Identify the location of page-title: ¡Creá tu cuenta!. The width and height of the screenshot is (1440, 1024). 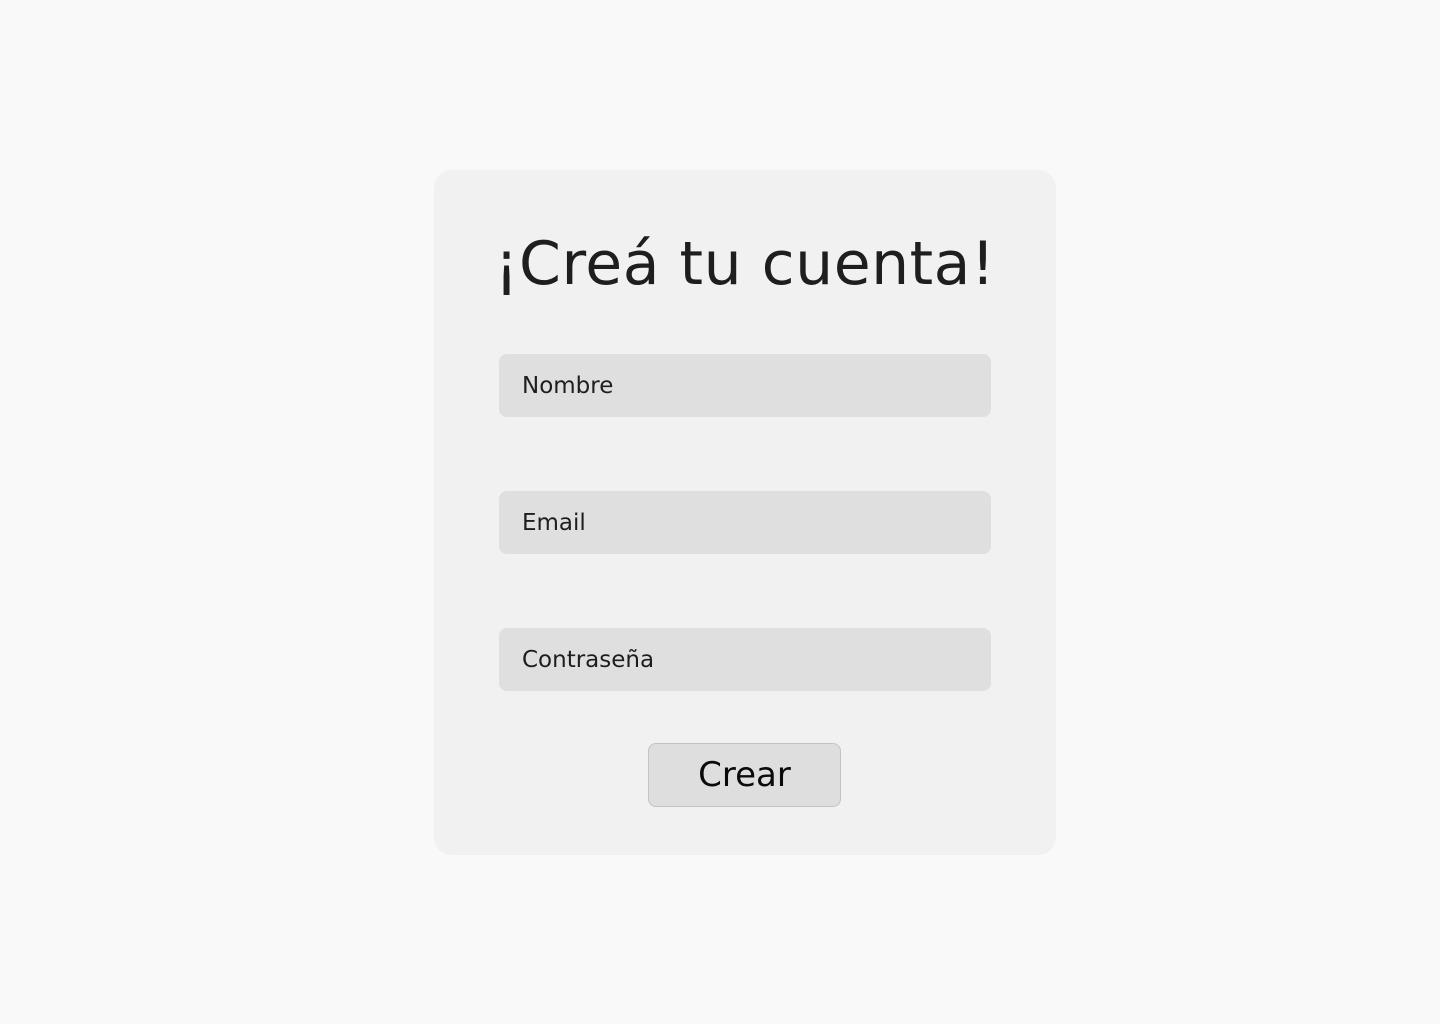
(745, 264).